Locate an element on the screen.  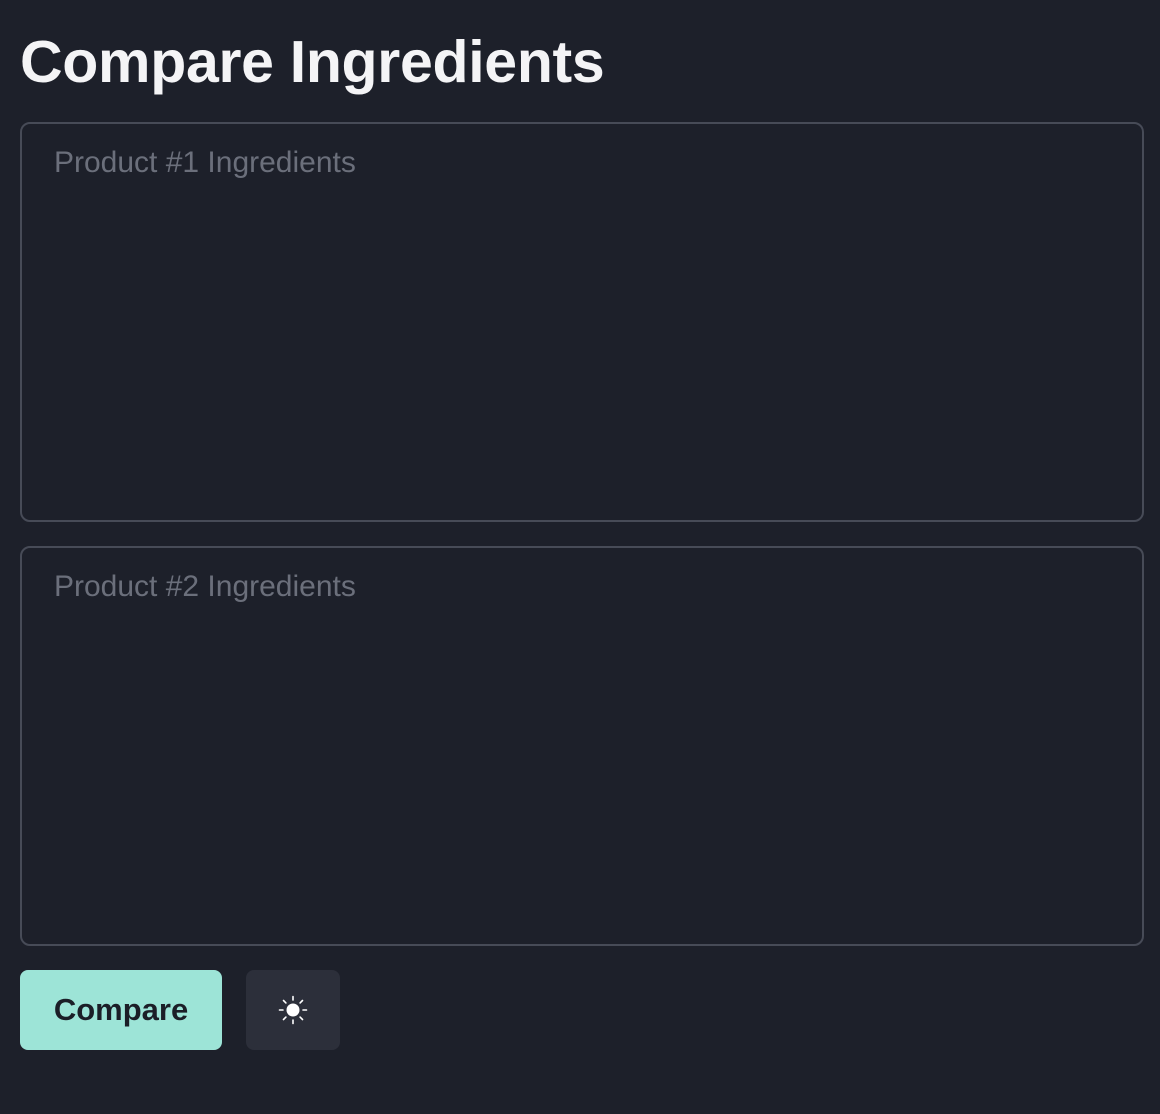
compare-button: Compare is located at coordinates (121, 1010).